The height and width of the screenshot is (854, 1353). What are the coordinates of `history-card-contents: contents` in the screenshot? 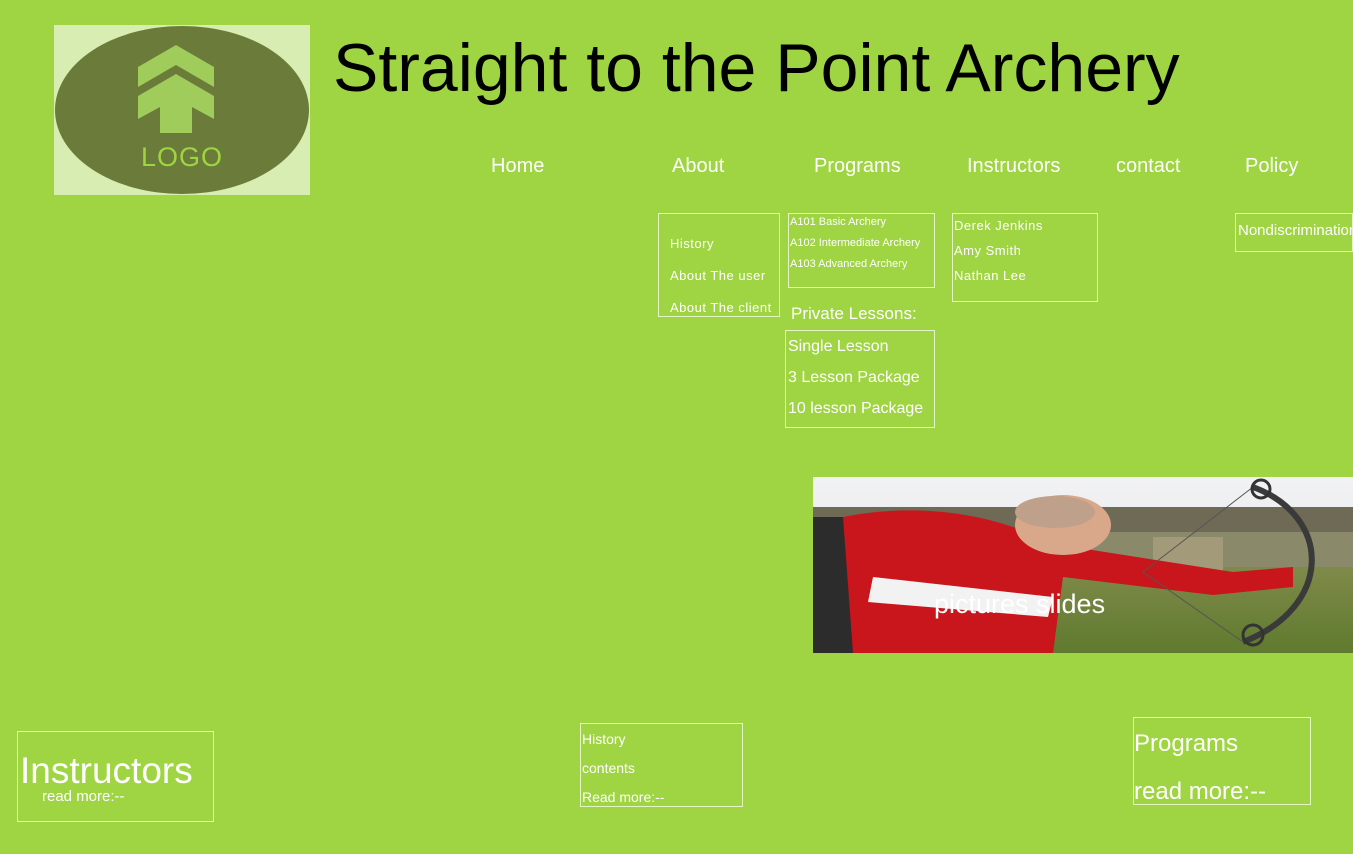 It's located at (608, 768).